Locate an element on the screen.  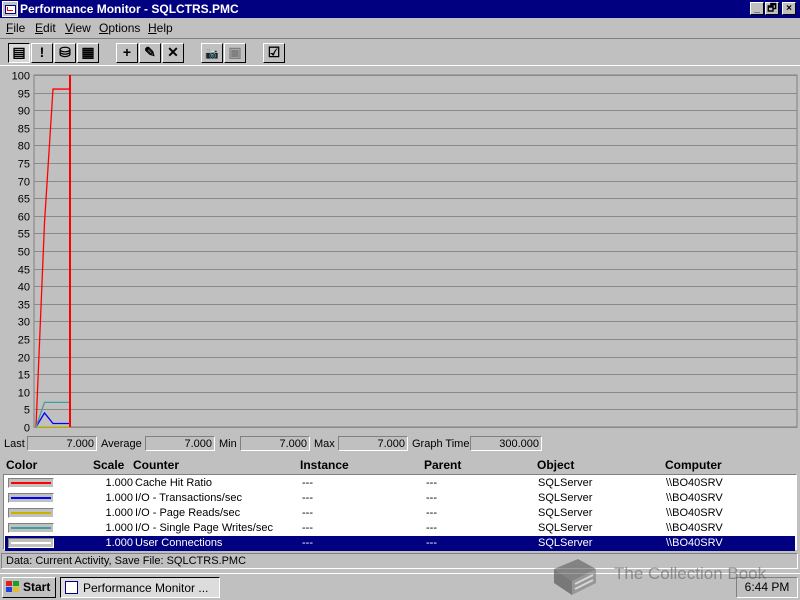
menu-edit: Edit is located at coordinates (45, 28).